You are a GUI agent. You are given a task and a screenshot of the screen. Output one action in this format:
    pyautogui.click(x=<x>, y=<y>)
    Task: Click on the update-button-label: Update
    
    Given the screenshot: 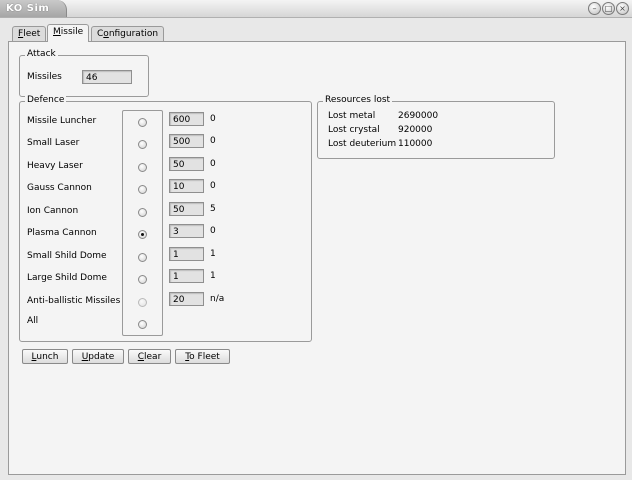 What is the action you would take?
    pyautogui.click(x=98, y=357)
    